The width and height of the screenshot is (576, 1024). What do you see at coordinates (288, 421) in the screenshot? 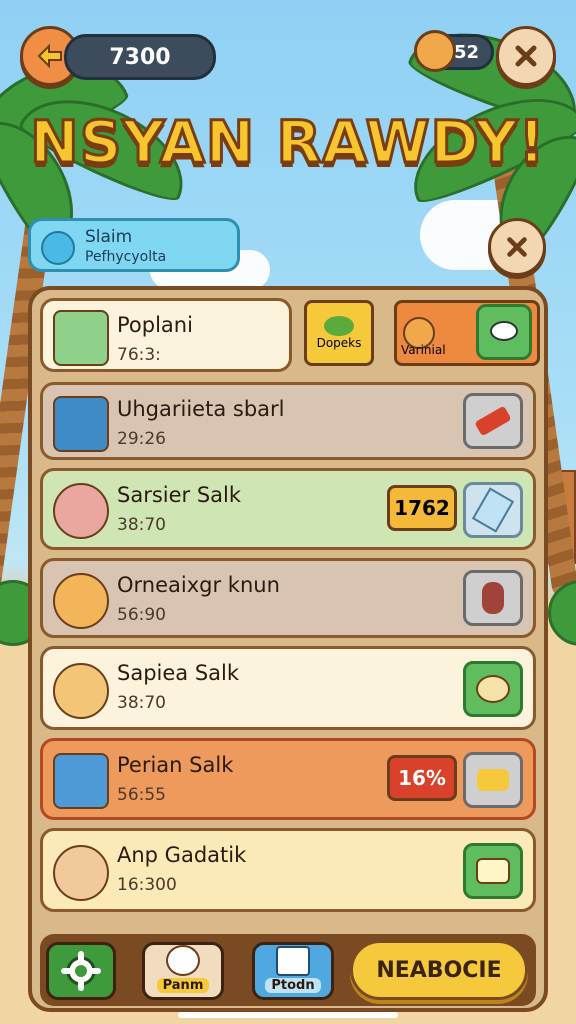
I see `list-item: Uhgariieta sbarl 29:26` at bounding box center [288, 421].